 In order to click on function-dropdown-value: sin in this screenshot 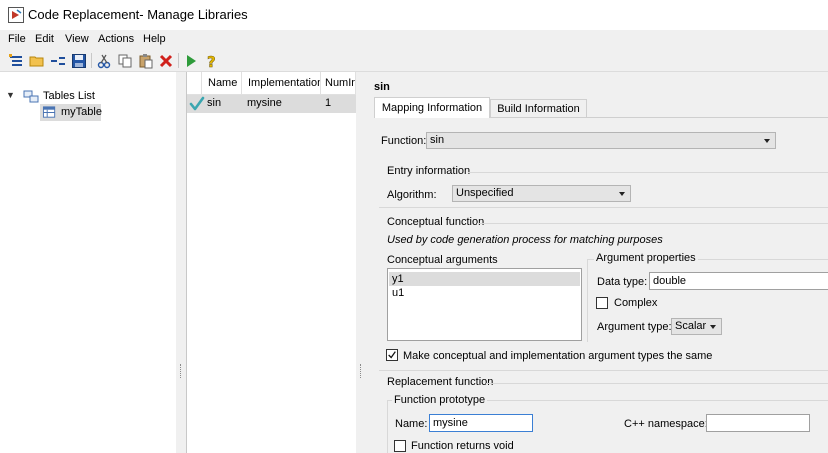, I will do `click(437, 140)`.